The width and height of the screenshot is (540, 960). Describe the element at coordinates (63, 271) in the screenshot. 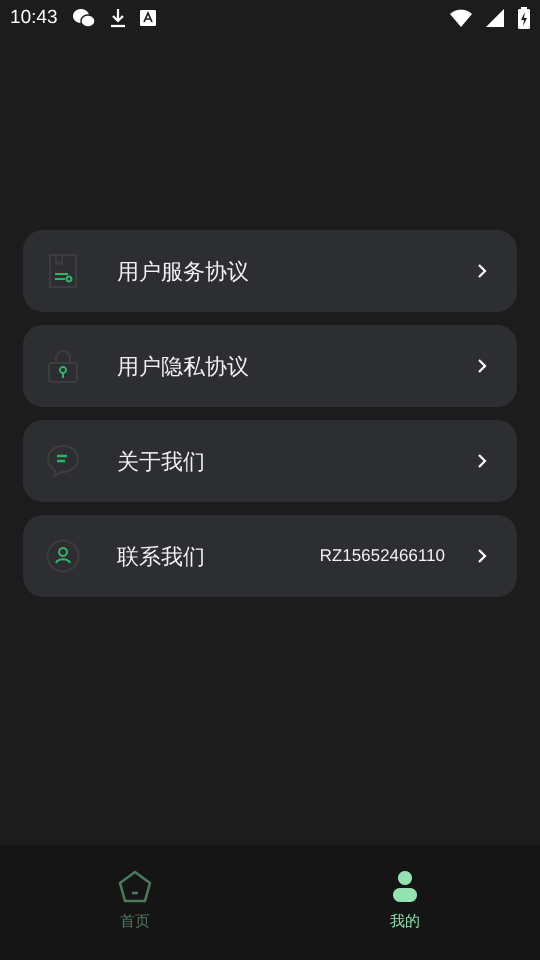

I see `document-icon` at that location.